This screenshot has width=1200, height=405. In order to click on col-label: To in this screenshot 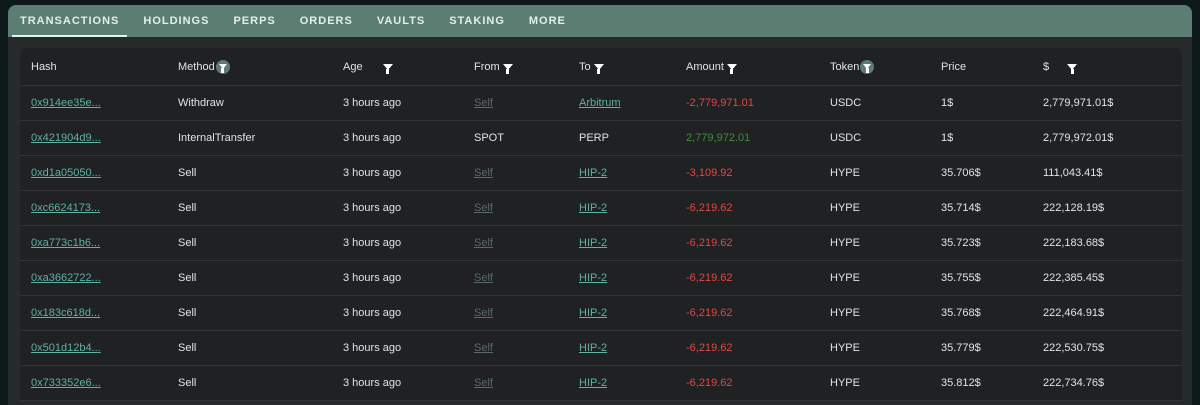, I will do `click(585, 66)`.